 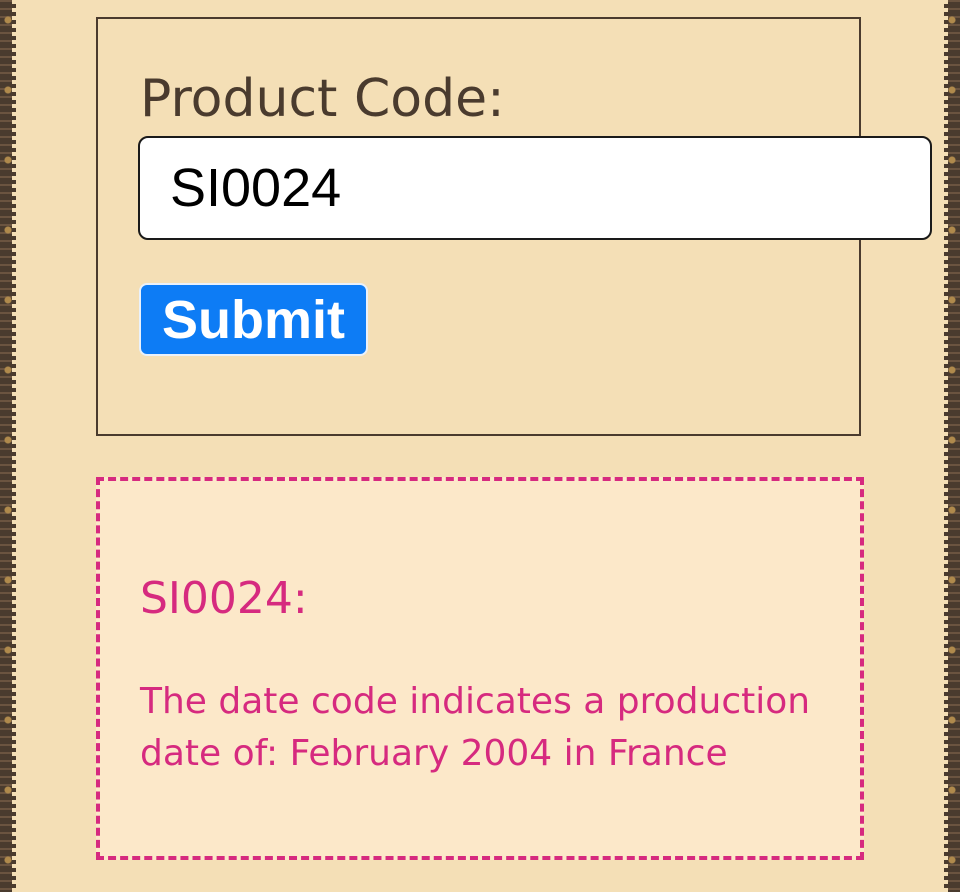 I want to click on result-code-heading: SI0024:, so click(x=224, y=598).